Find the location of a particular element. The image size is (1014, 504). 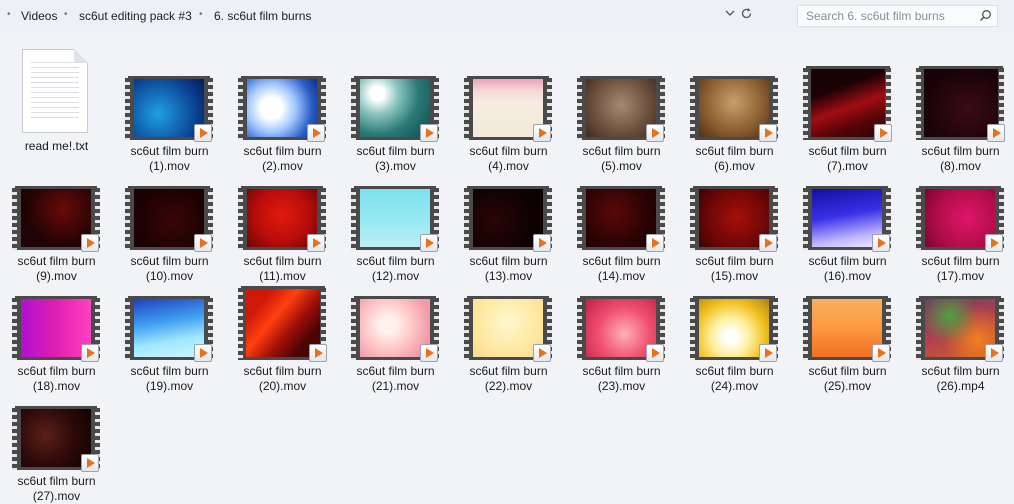

file-item: sc6ut film burn (26).mp4 is located at coordinates (959, 338).